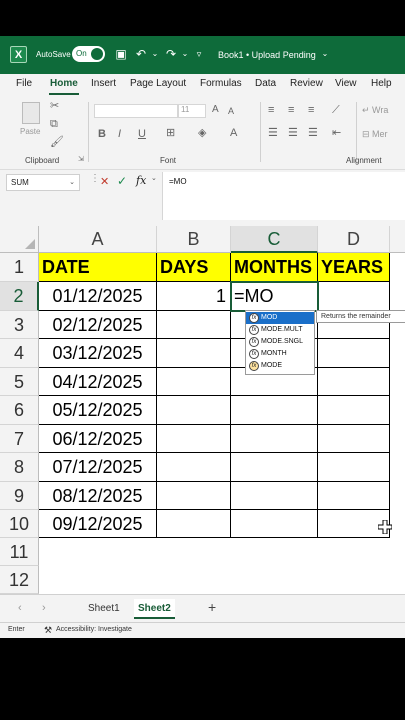 This screenshot has height=720, width=405. Describe the element at coordinates (119, 134) in the screenshot. I see `italic-icon: I` at that location.